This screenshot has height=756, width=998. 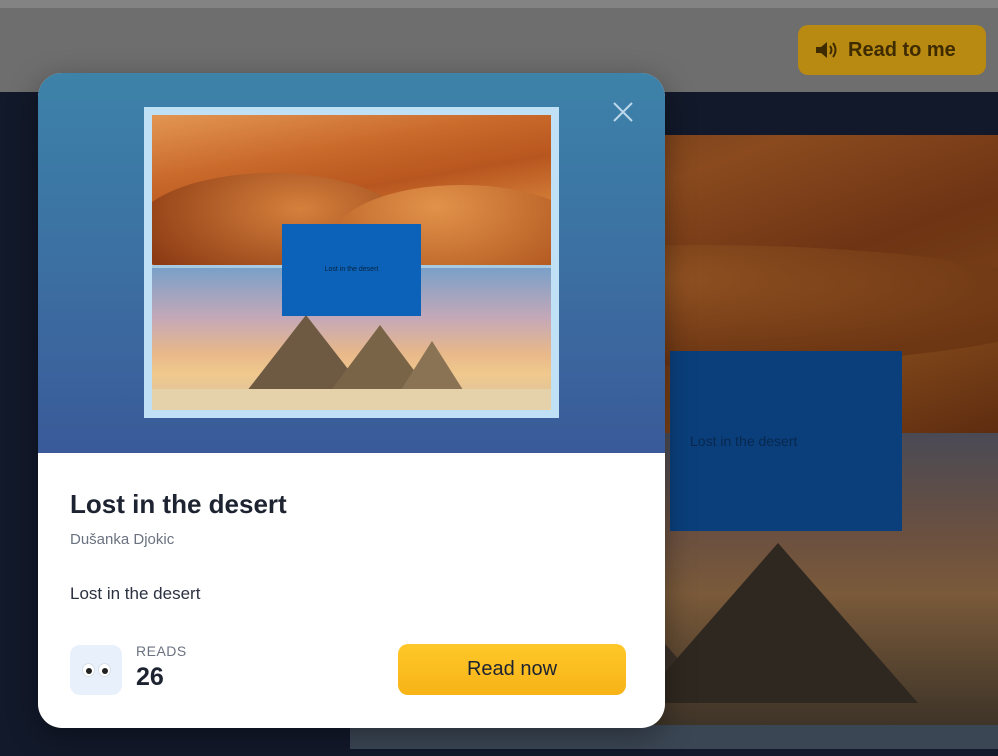 I want to click on cover-text: Lost in the desert, so click(x=351, y=269).